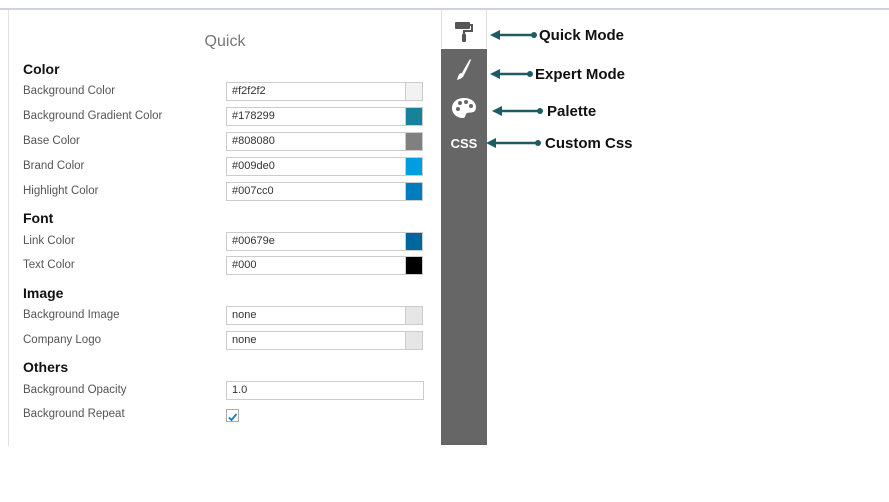 The image size is (889, 502). I want to click on paint-roller-icon, so click(464, 32).